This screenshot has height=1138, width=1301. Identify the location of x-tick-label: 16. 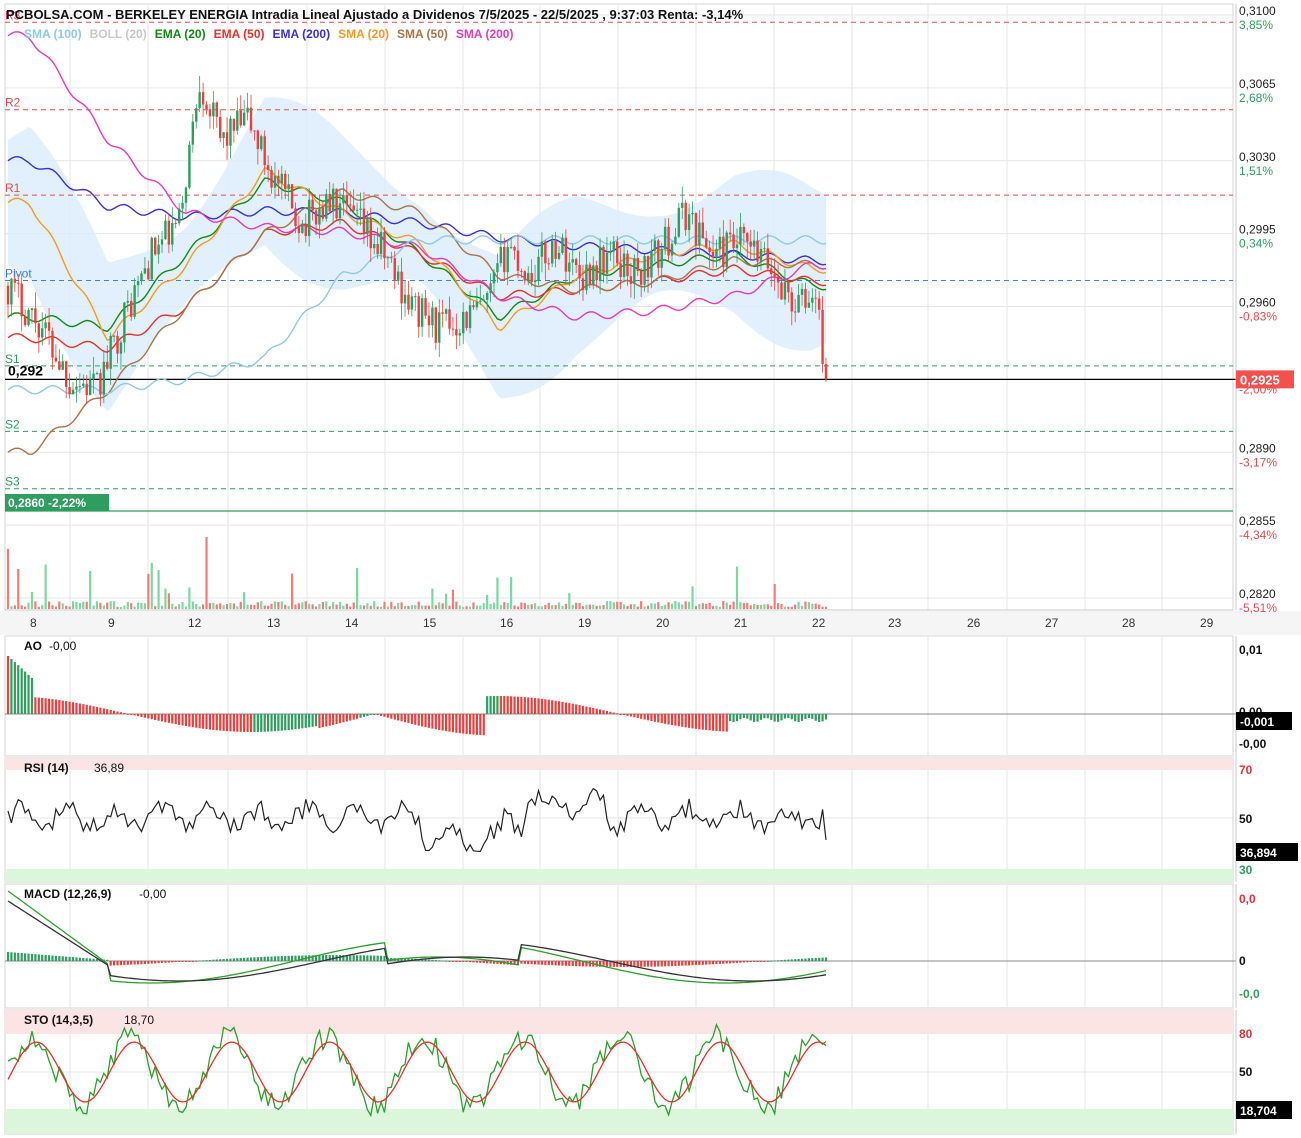
(507, 623).